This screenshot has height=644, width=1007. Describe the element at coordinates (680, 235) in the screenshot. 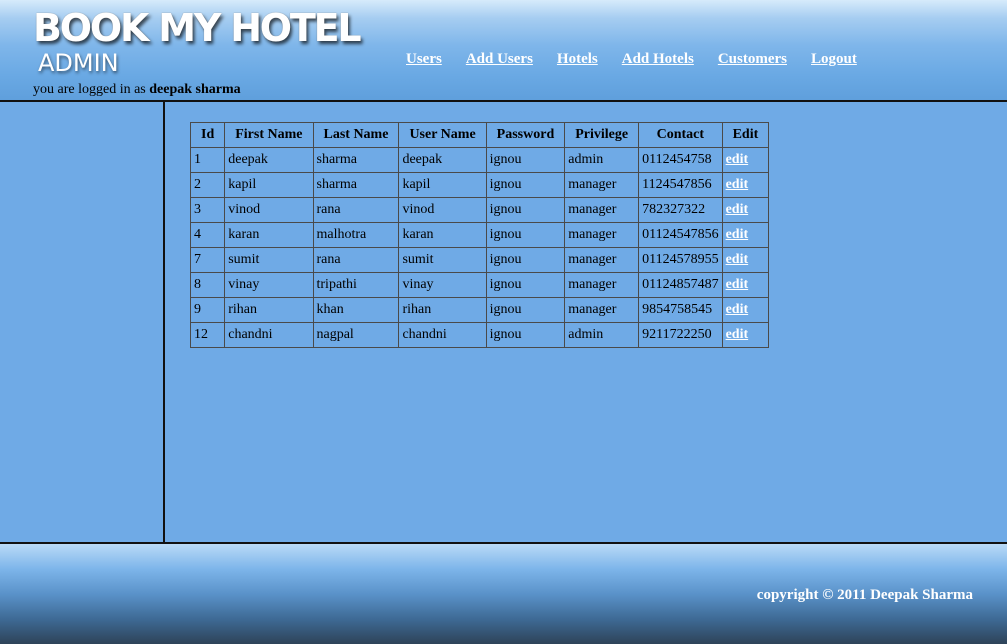

I see `table-cell: 01124547856` at that location.